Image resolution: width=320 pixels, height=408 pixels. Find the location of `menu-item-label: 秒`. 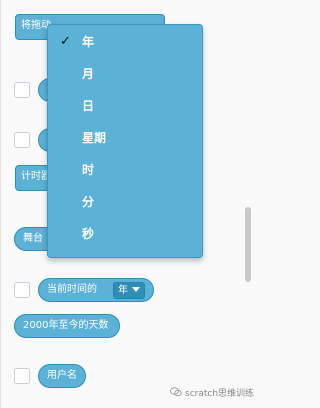

menu-item-label: 秒 is located at coordinates (88, 234).